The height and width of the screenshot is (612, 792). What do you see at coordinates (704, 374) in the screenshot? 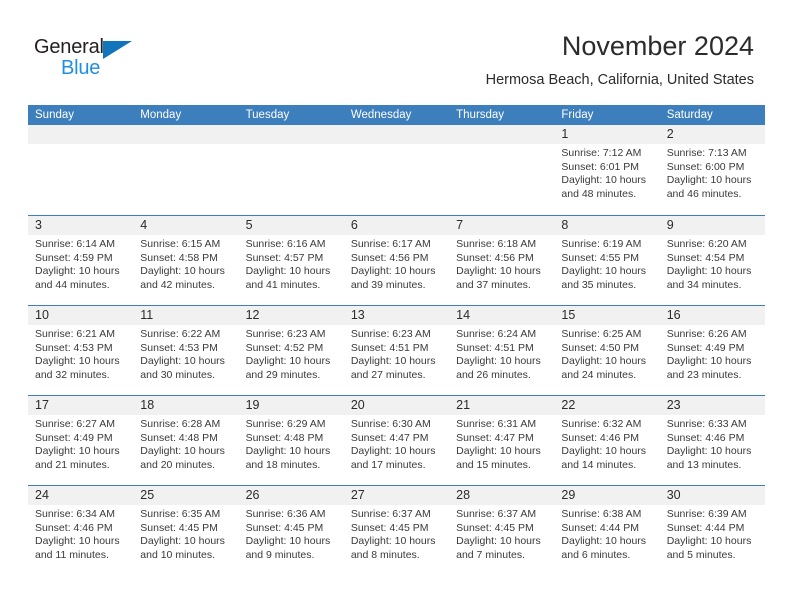
I see `daylight-text-line2: and 23 minutes.` at bounding box center [704, 374].